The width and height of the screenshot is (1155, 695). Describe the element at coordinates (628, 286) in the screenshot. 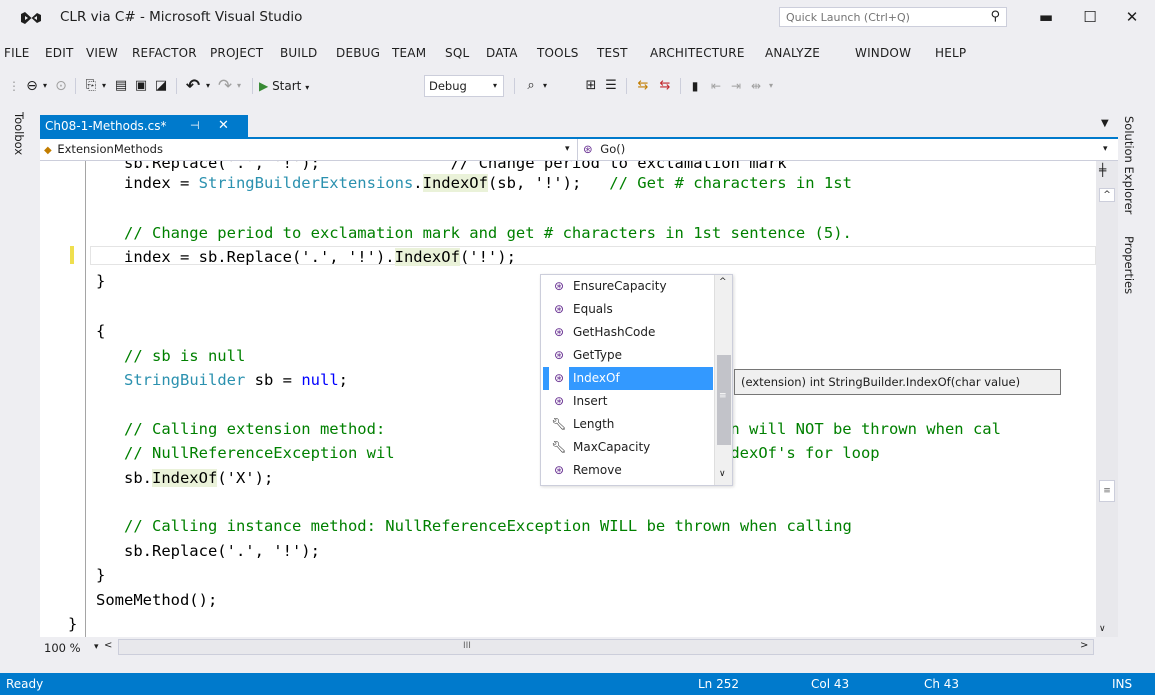

I see `completion-item: ⊛ EnsureCapacity` at that location.